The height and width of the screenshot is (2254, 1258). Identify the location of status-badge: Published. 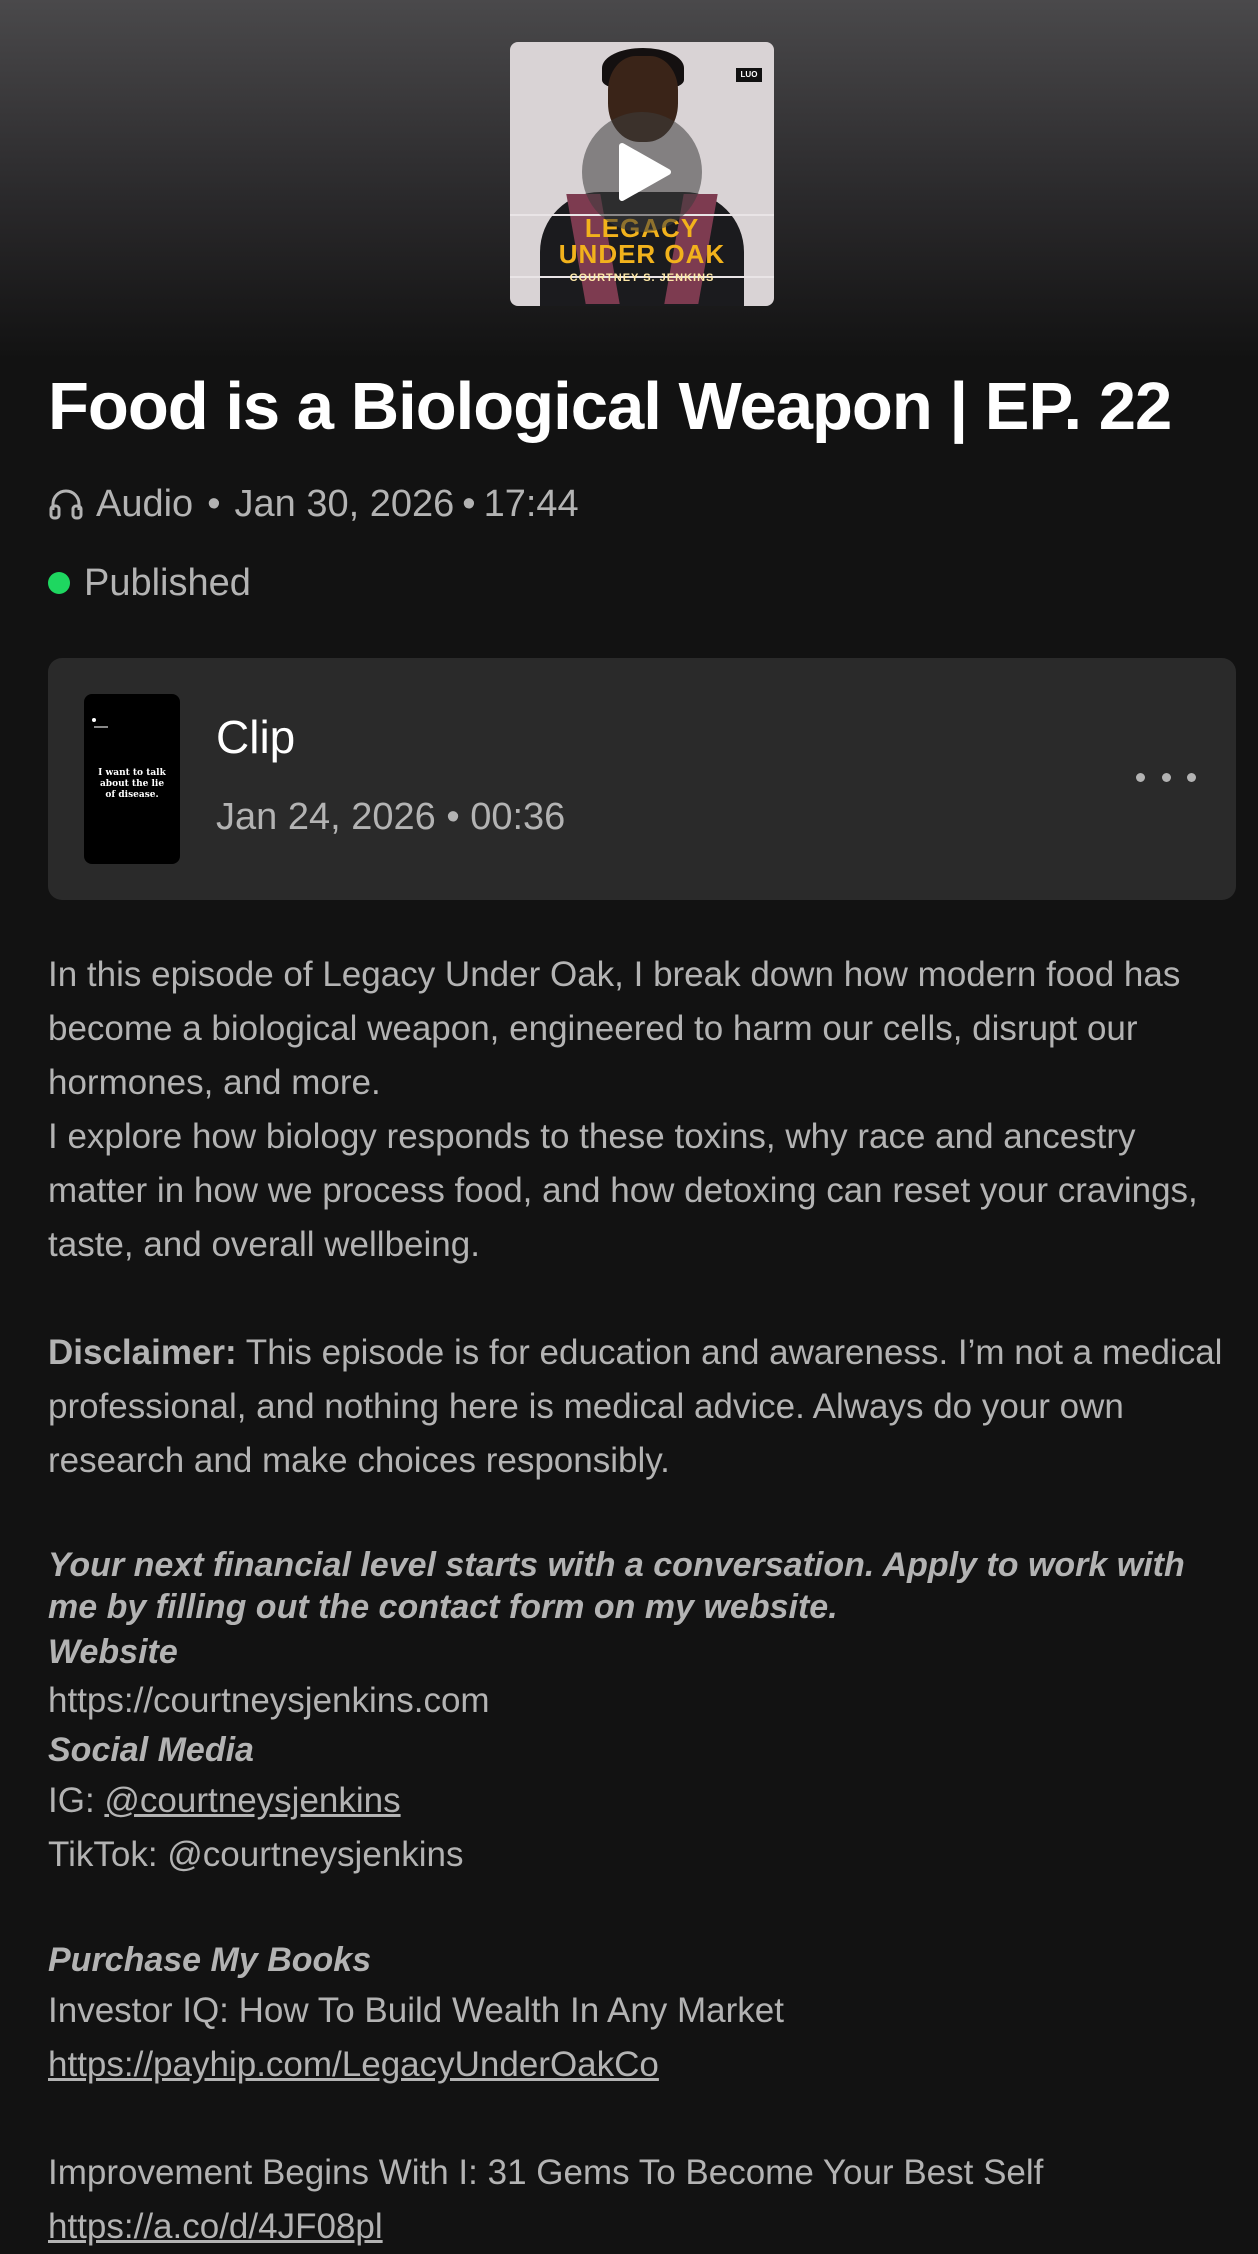
(149, 583).